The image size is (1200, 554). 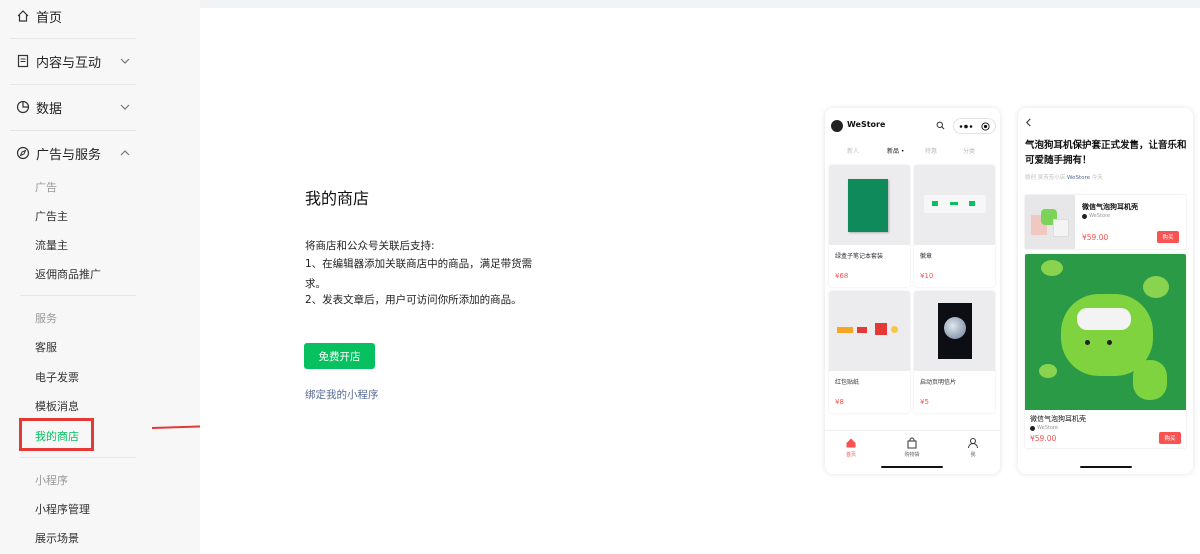 What do you see at coordinates (938, 382) in the screenshot?
I see `product-name: 启动页明信片` at bounding box center [938, 382].